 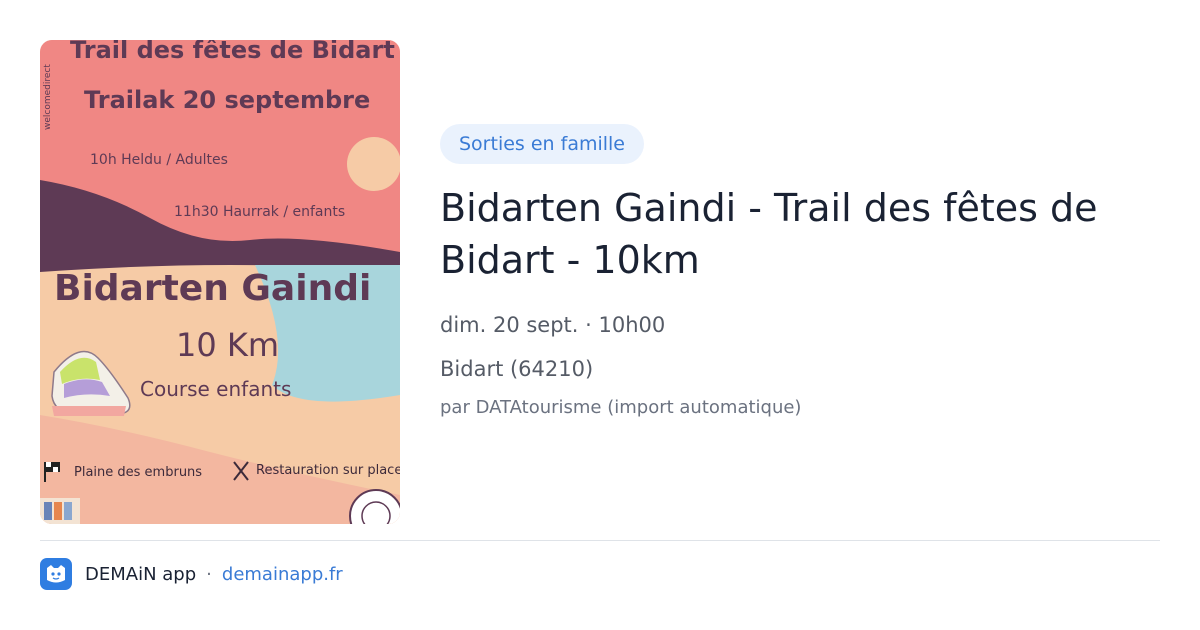 I want to click on event-datetime: dim. 20 sept. · 10h00, so click(x=553, y=325).